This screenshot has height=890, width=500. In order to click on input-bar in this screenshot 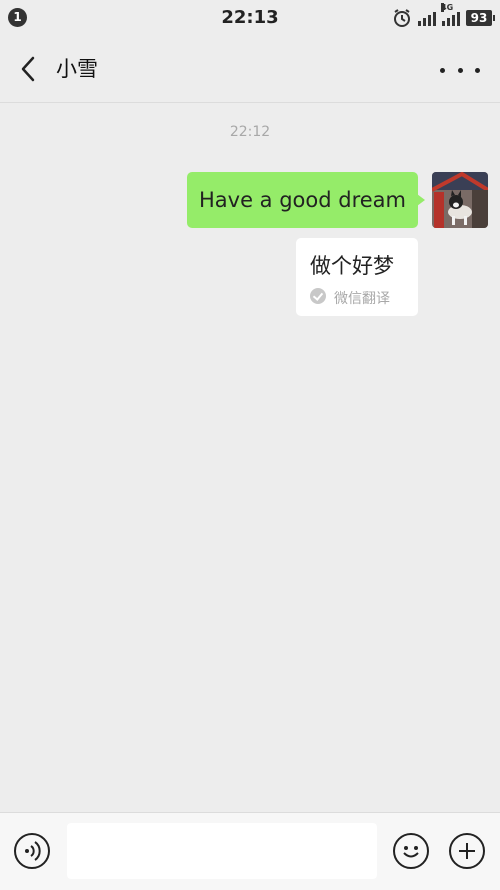, I will do `click(250, 851)`.